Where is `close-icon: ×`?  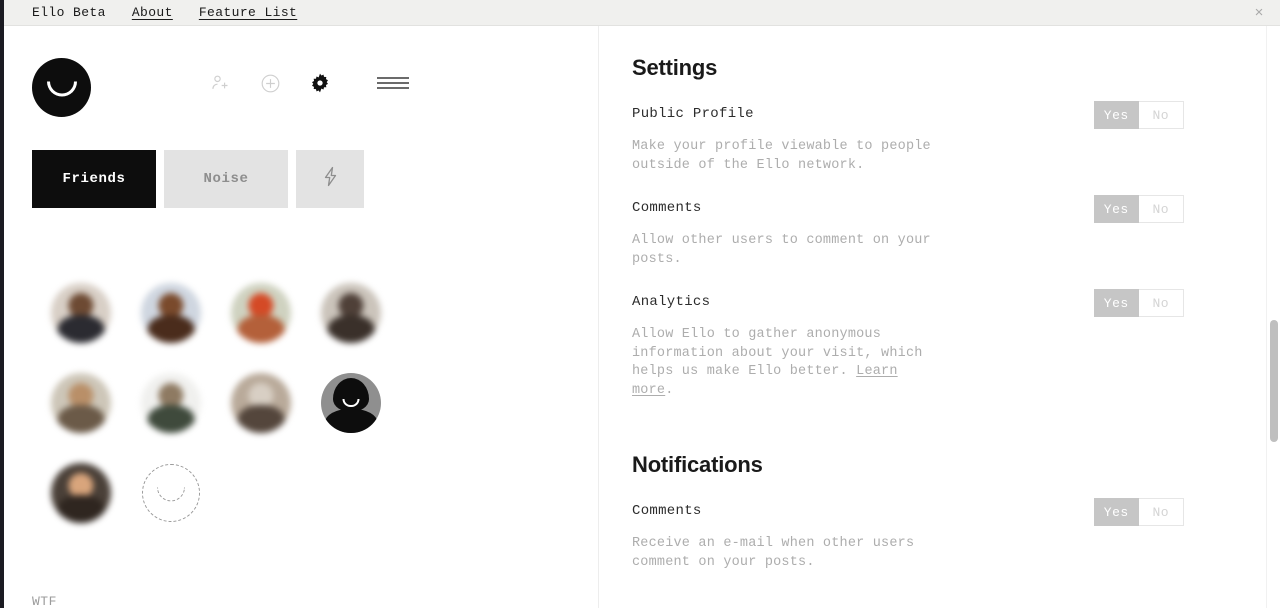 close-icon: × is located at coordinates (1259, 12).